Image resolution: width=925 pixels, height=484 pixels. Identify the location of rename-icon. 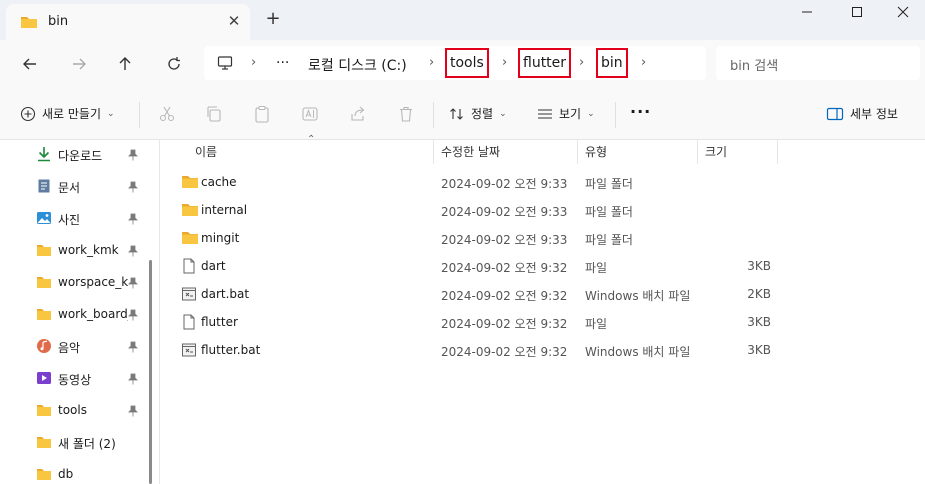
(310, 114).